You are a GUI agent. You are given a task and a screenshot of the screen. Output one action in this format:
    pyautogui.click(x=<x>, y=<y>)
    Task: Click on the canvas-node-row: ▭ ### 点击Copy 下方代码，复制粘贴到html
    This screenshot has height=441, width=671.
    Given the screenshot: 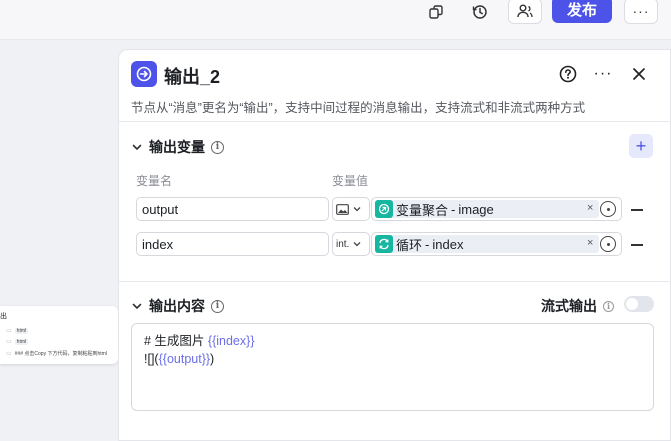 What is the action you would take?
    pyautogui.click(x=56, y=354)
    